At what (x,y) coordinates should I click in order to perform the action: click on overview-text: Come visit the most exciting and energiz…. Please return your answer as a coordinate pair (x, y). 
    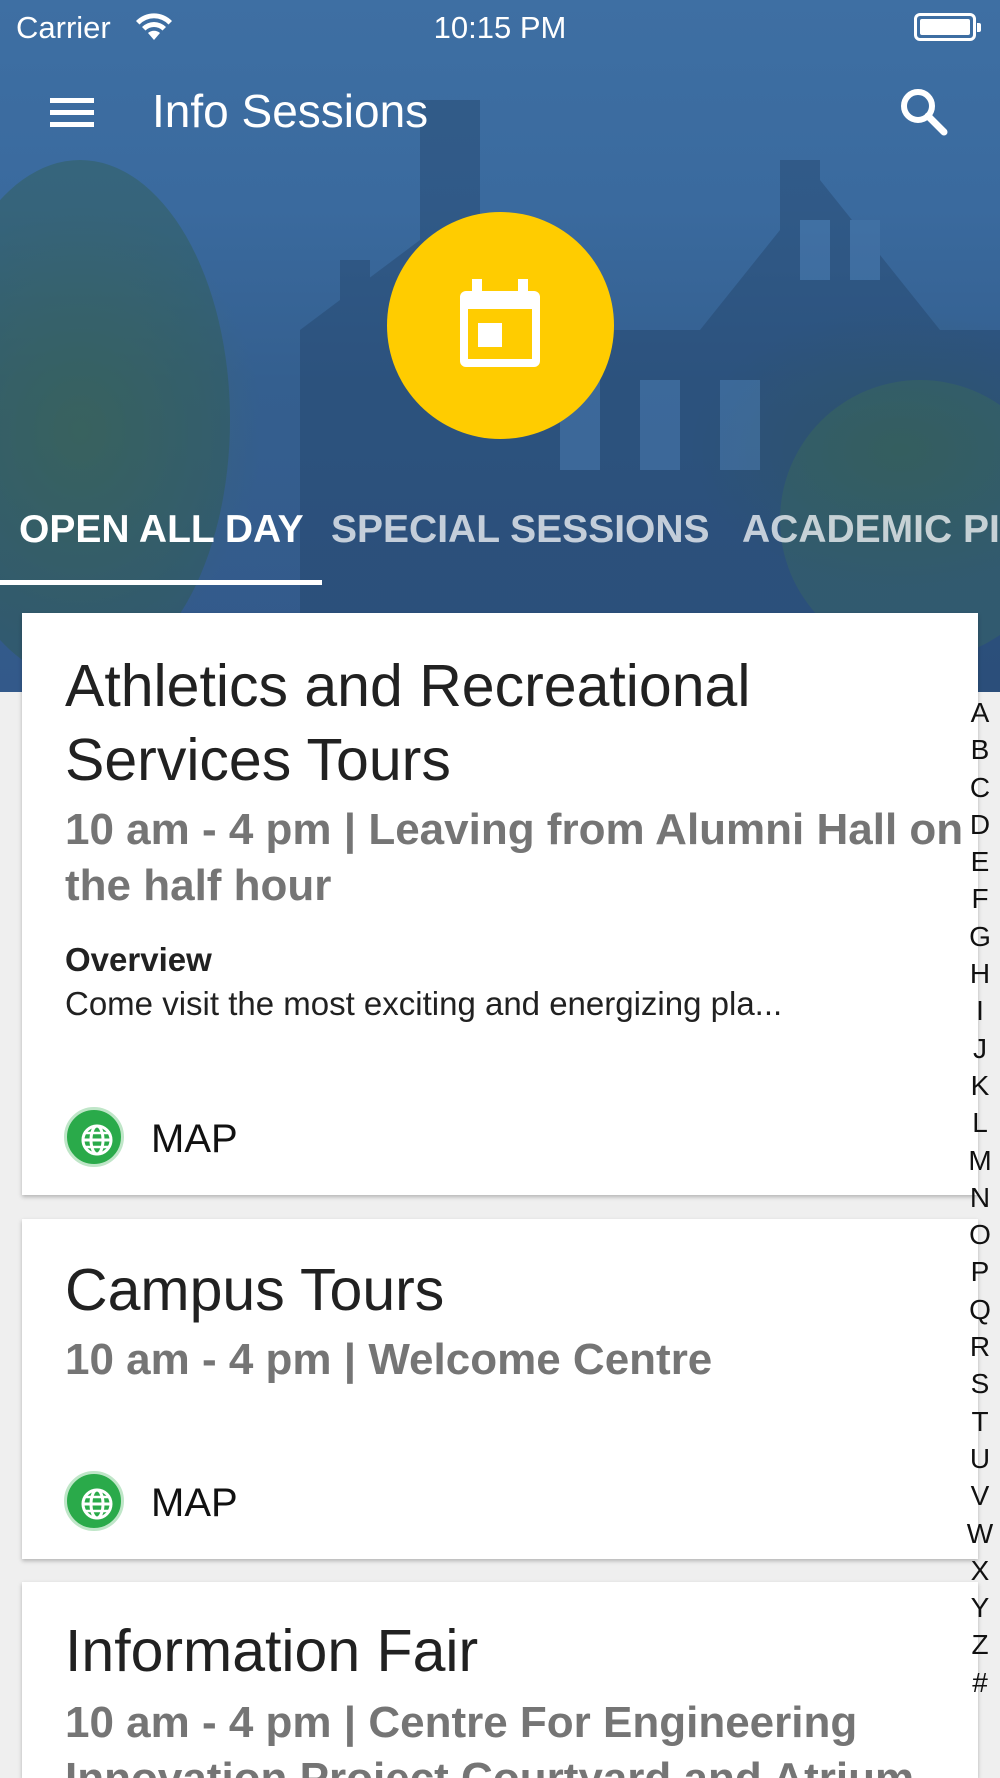
    Looking at the image, I should click on (424, 1003).